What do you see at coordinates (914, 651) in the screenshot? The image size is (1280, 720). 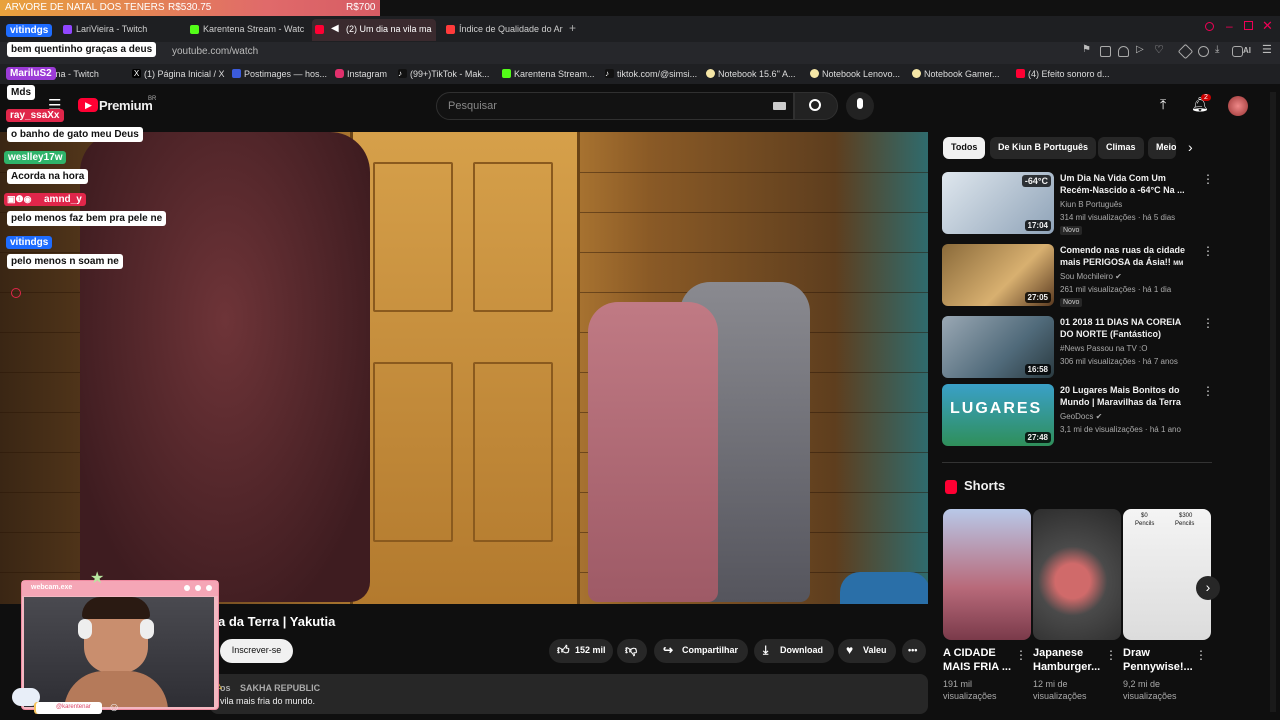 I see `more-actions-button: •••` at bounding box center [914, 651].